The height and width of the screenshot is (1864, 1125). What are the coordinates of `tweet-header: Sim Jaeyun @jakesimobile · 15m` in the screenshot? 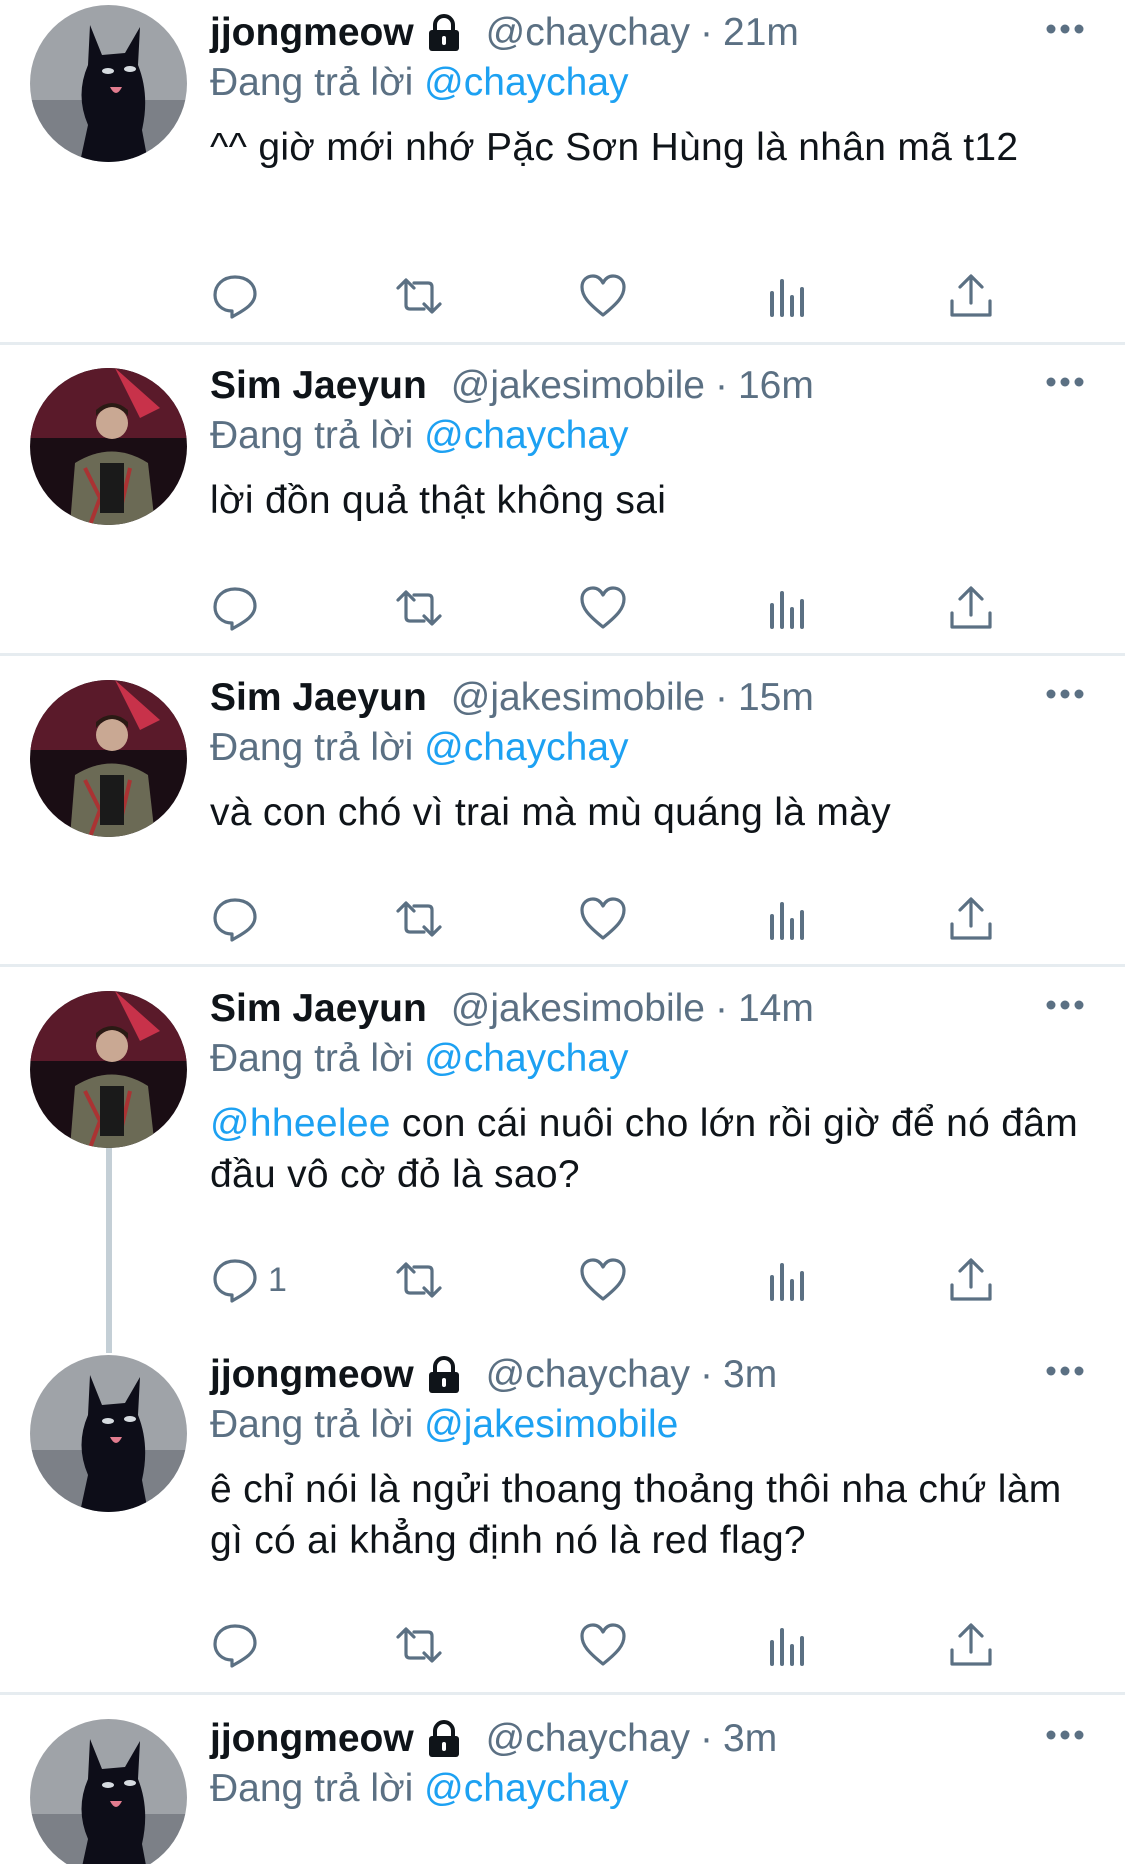 It's located at (647, 698).